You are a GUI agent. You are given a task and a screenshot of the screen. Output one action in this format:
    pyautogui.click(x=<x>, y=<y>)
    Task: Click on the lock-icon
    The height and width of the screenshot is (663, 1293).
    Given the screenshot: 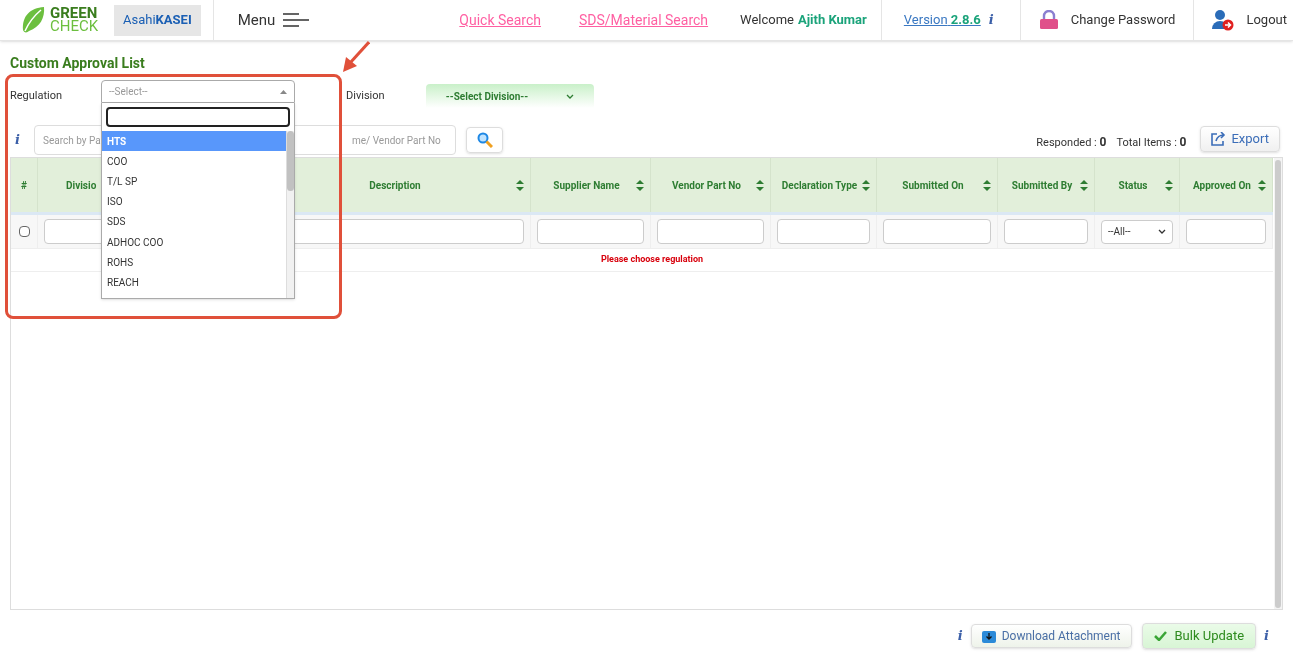 What is the action you would take?
    pyautogui.click(x=1048, y=20)
    